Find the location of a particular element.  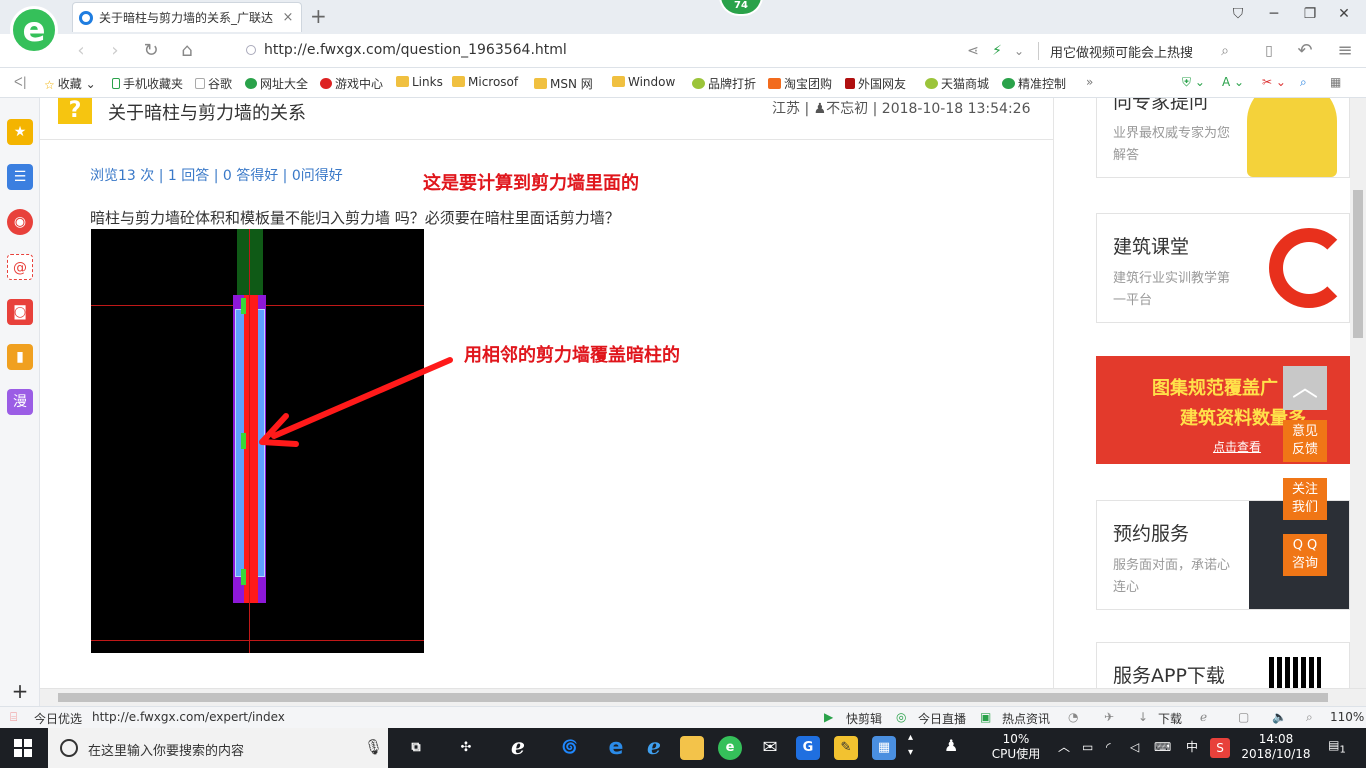

live-link: 今日直播 is located at coordinates (942, 718).